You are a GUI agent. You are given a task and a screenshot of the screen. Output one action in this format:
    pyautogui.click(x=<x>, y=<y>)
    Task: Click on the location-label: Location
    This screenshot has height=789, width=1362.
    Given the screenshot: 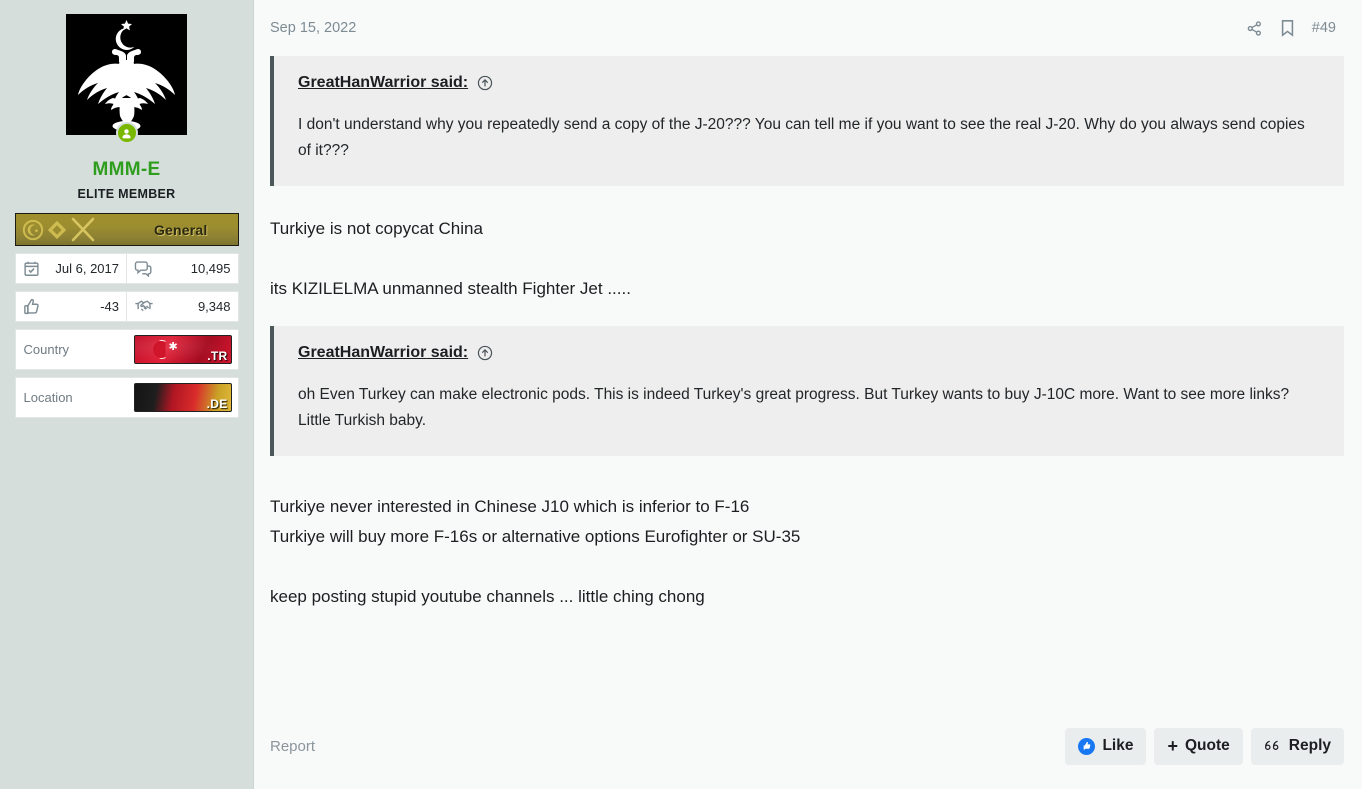 What is the action you would take?
    pyautogui.click(x=48, y=397)
    